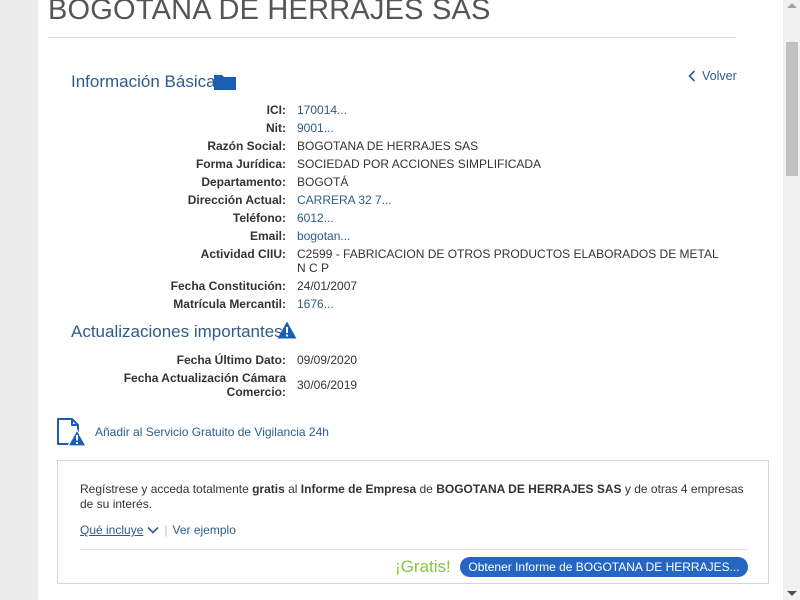 Image resolution: width=800 pixels, height=600 pixels. Describe the element at coordinates (228, 286) in the screenshot. I see `info-label: Fecha Constitución:` at that location.